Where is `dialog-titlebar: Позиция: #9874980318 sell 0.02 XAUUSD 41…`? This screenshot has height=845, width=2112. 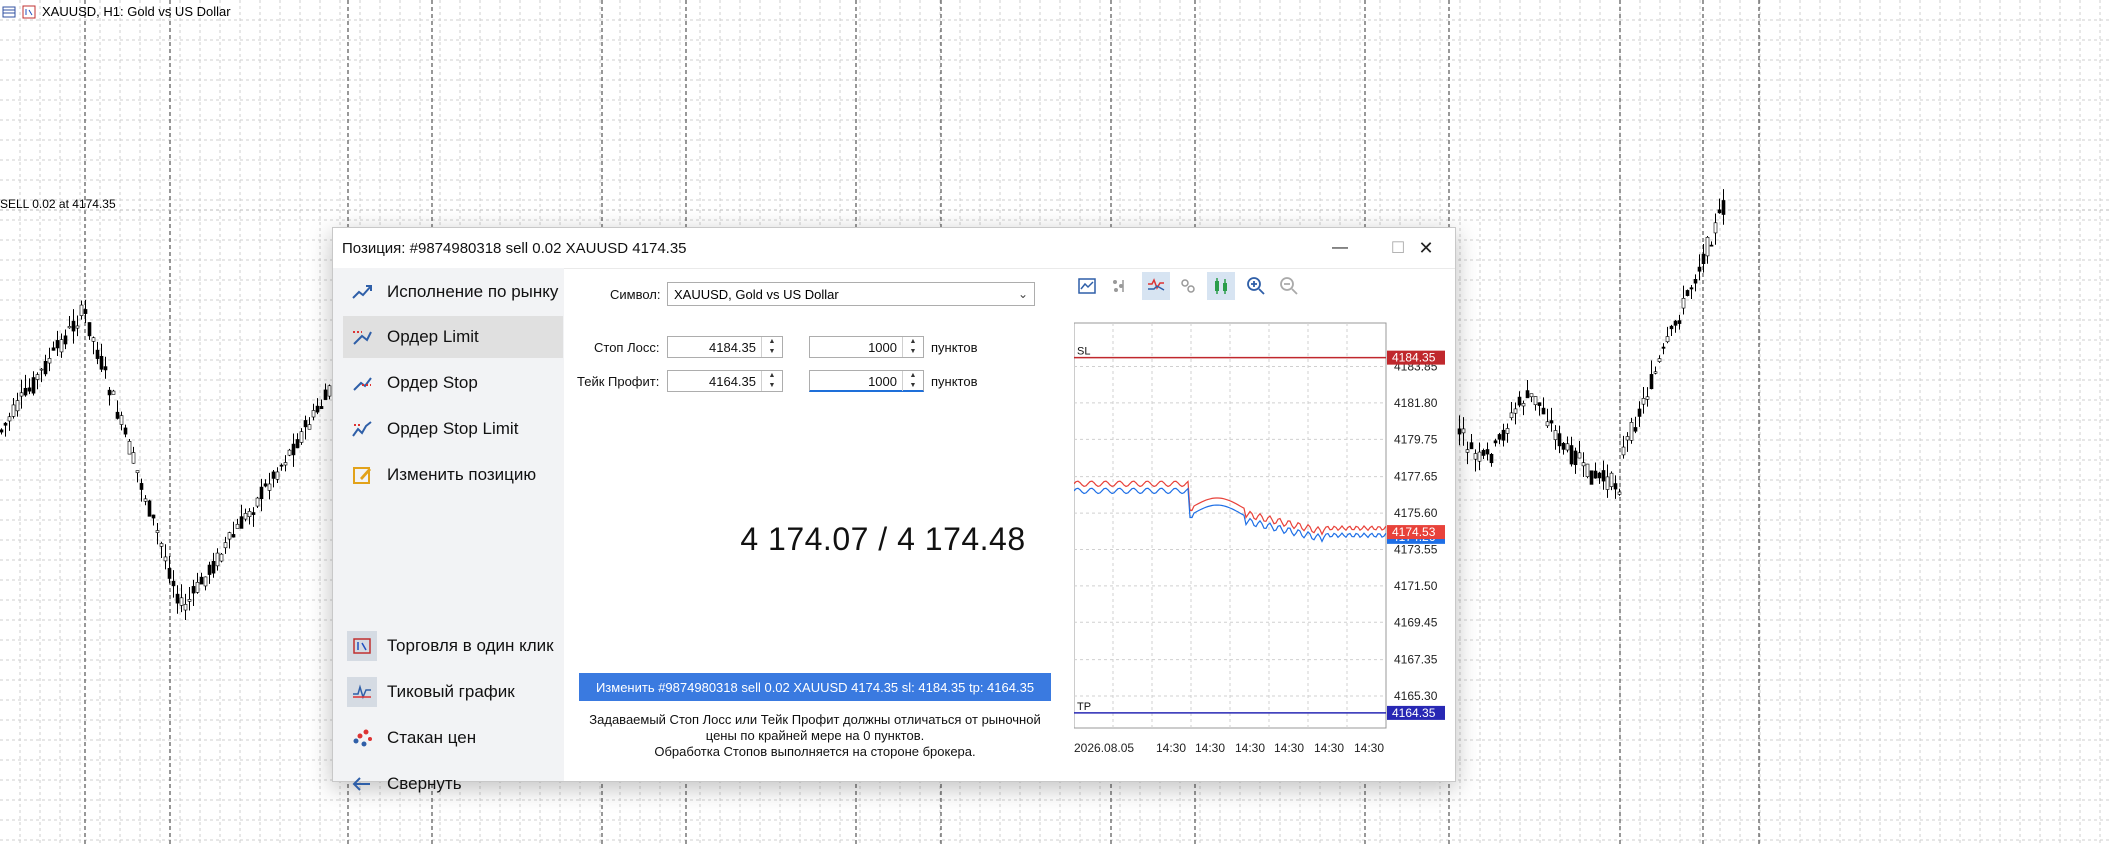 dialog-titlebar: Позиция: #9874980318 sell 0.02 XAUUSD 41… is located at coordinates (894, 248).